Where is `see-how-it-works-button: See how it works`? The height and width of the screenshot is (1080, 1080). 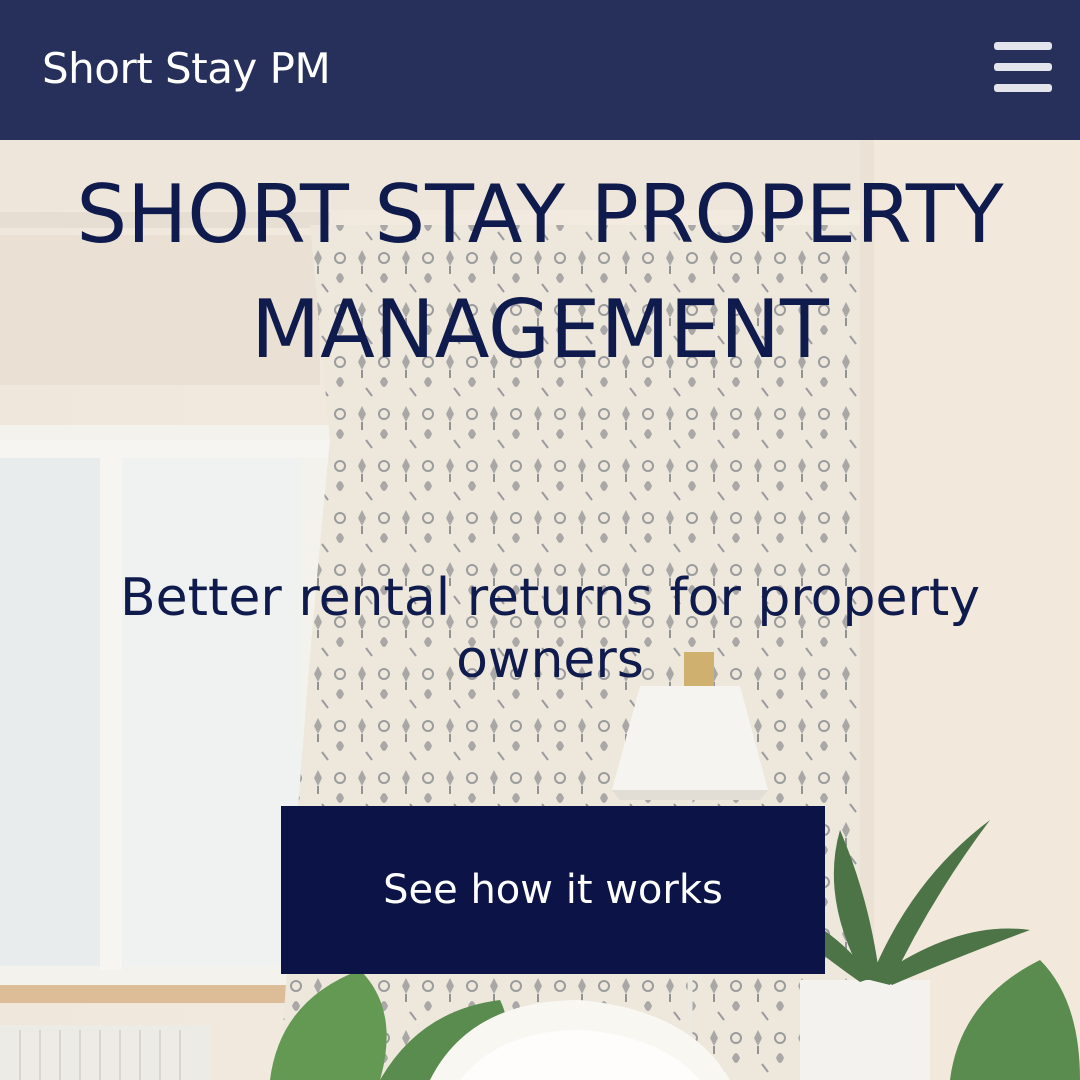 see-how-it-works-button: See how it works is located at coordinates (553, 890).